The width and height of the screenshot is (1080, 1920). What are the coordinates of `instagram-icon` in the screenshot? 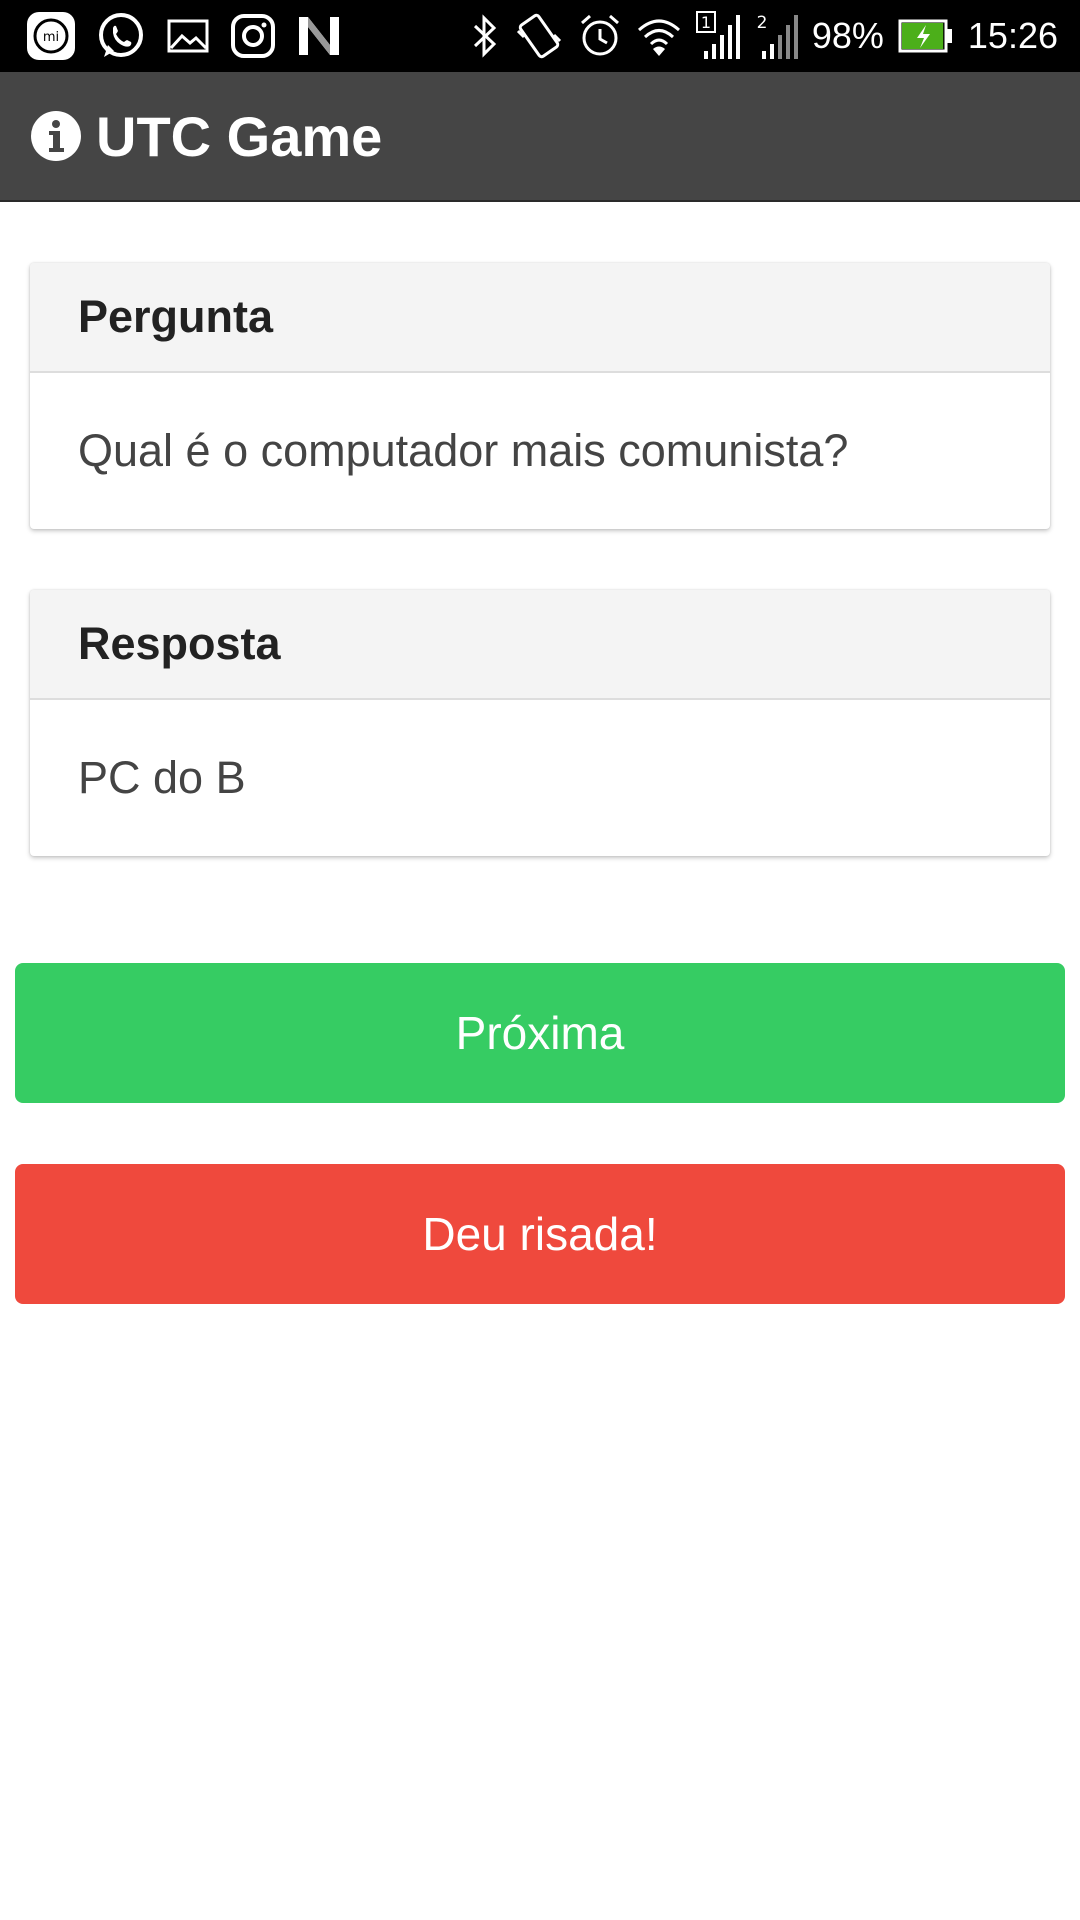 It's located at (253, 36).